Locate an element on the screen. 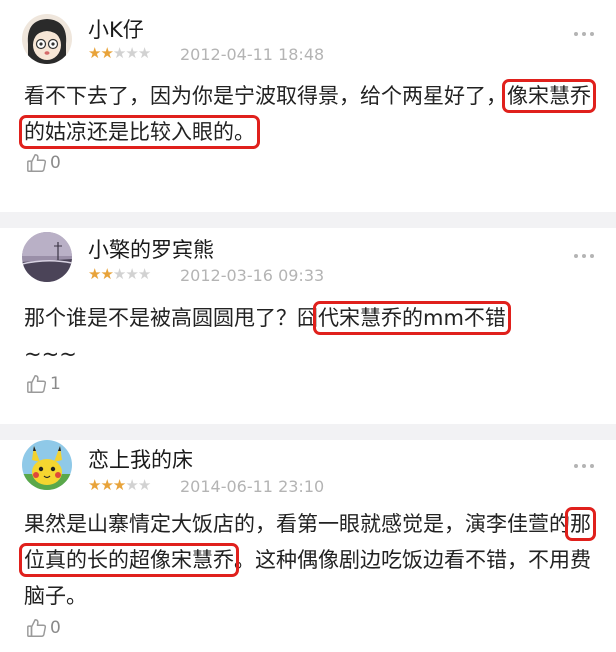 The width and height of the screenshot is (616, 652). comment-text: 那个谁是不是被高圆圆甩了？囧代宋慧乔的mm不错 ~~~ is located at coordinates (267, 333).